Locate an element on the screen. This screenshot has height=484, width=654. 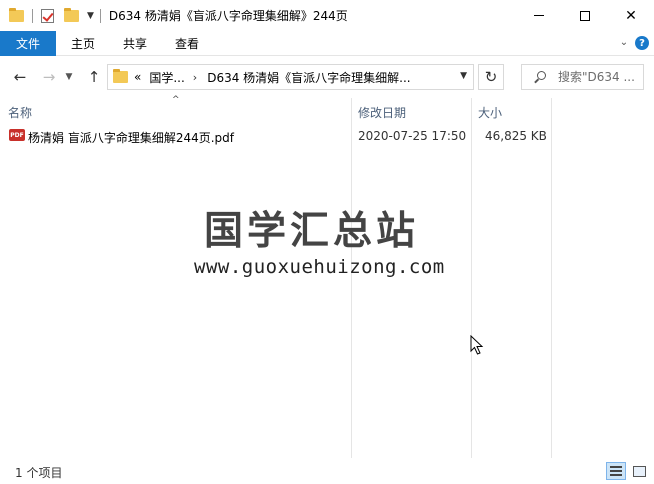
properties-icon is located at coordinates (47, 16).